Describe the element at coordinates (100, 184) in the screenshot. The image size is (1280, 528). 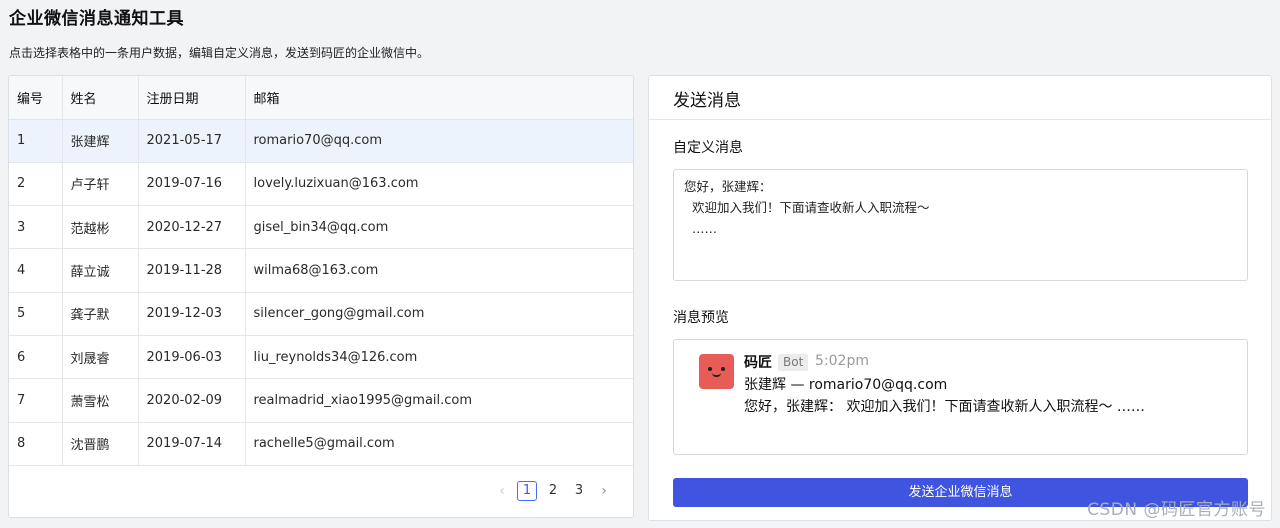
I see `cell-name: 卢子轩` at that location.